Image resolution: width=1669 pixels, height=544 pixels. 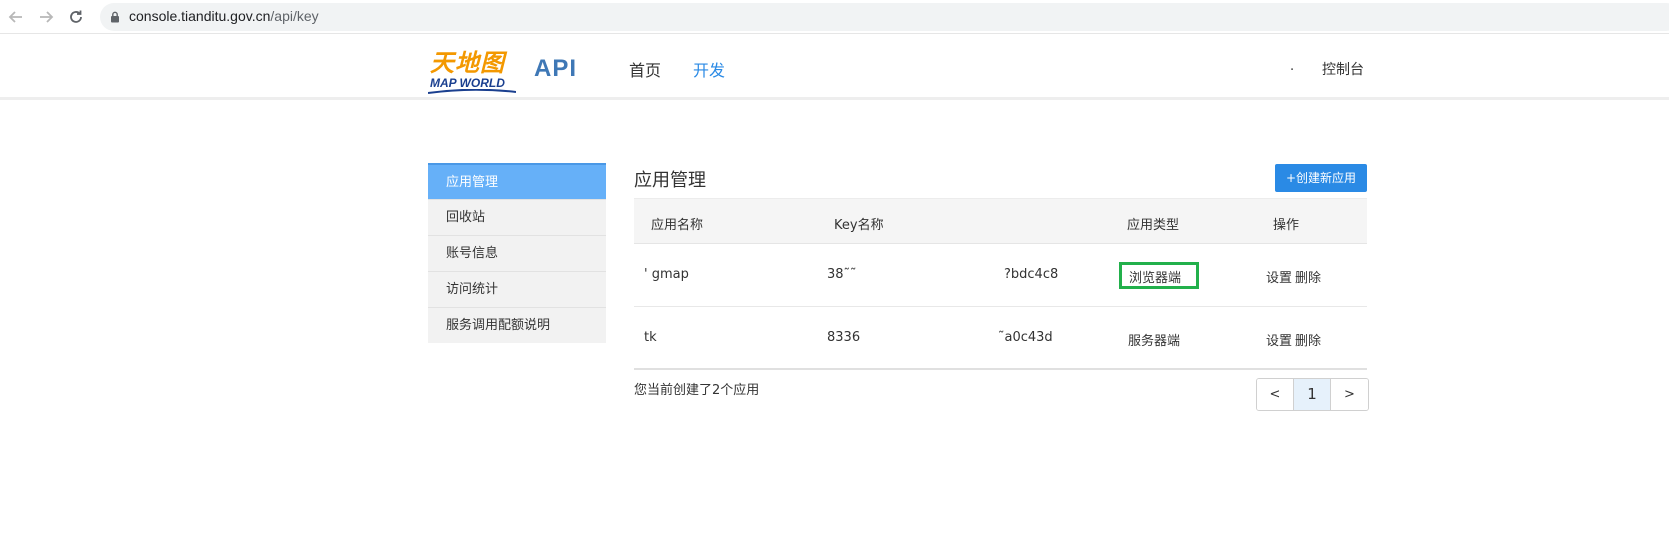 I want to click on app-type-highlight-box: 浏览器端, so click(x=1159, y=275).